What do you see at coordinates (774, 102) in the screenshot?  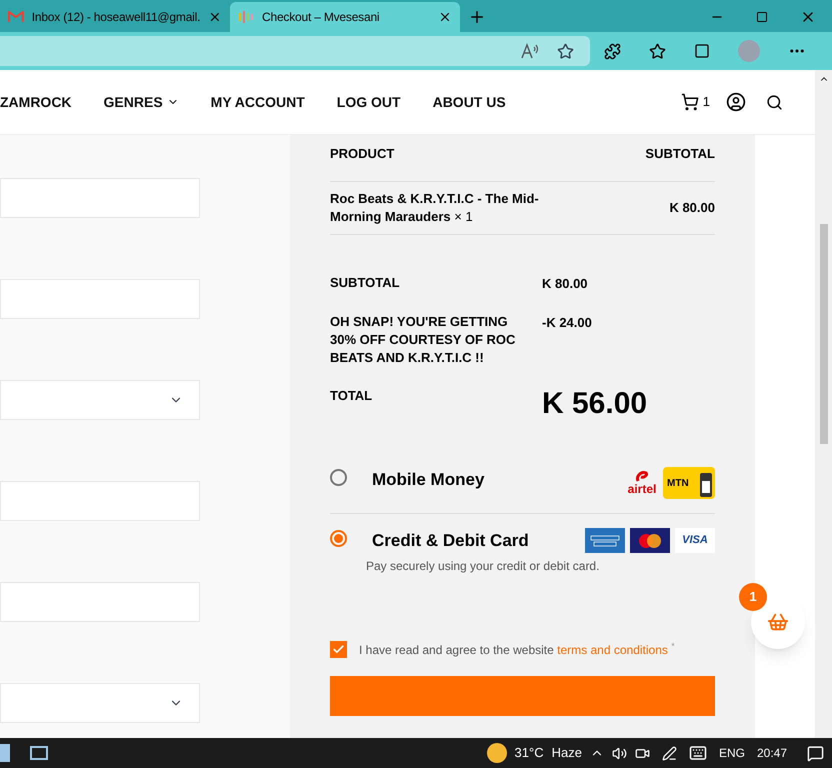 I see `search-icon` at bounding box center [774, 102].